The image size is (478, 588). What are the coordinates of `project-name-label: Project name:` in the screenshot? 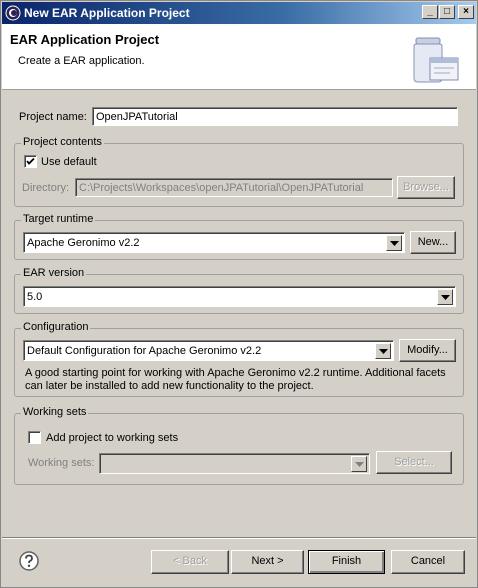 It's located at (53, 117).